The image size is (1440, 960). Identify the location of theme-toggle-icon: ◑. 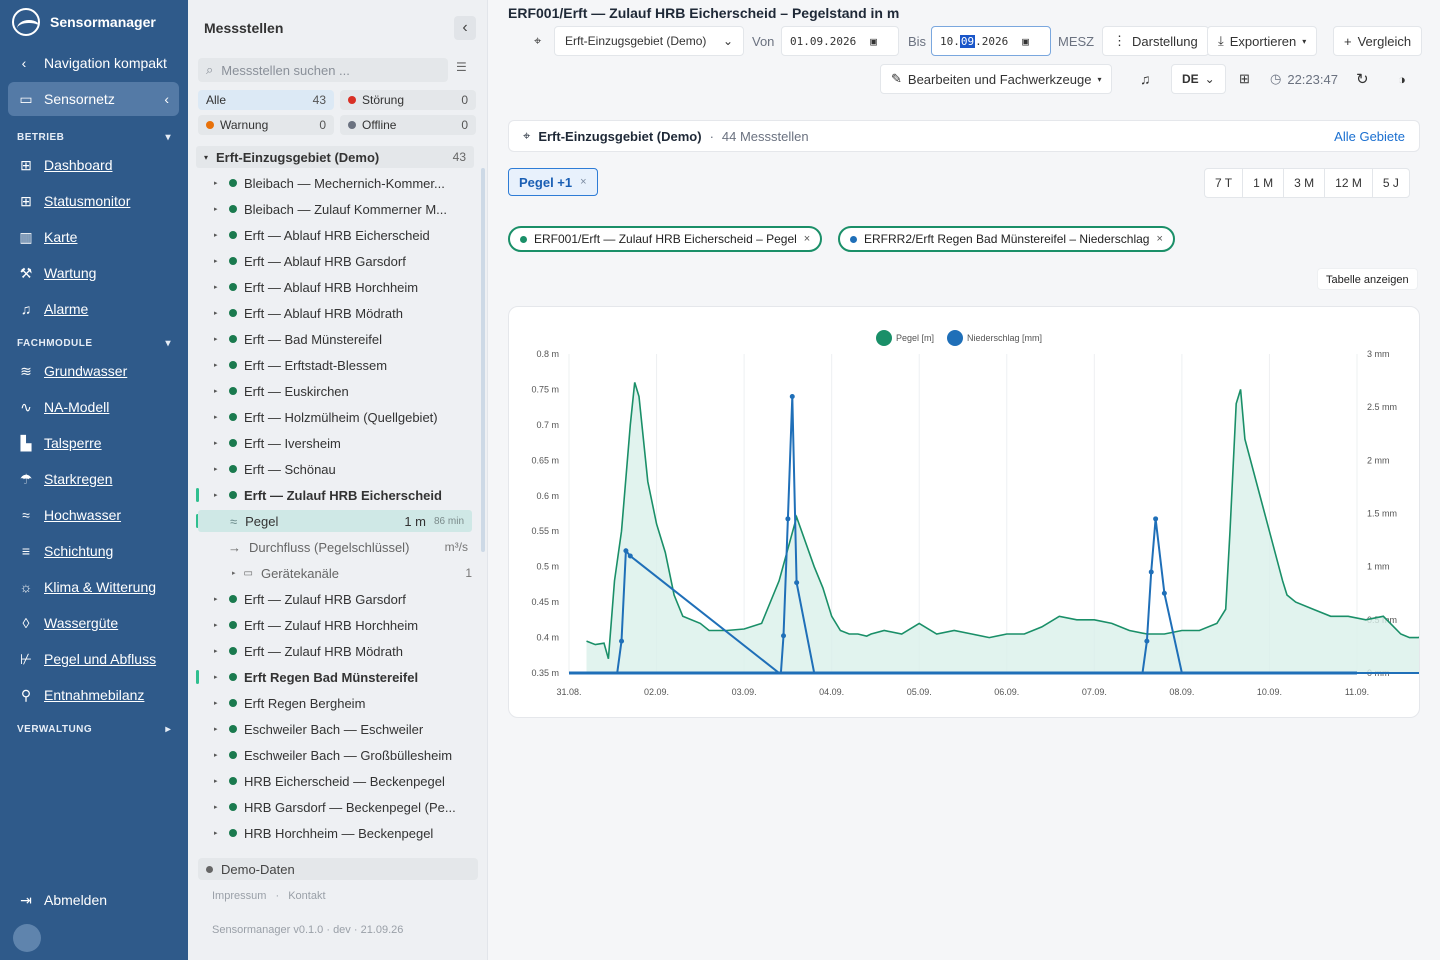
(1402, 79).